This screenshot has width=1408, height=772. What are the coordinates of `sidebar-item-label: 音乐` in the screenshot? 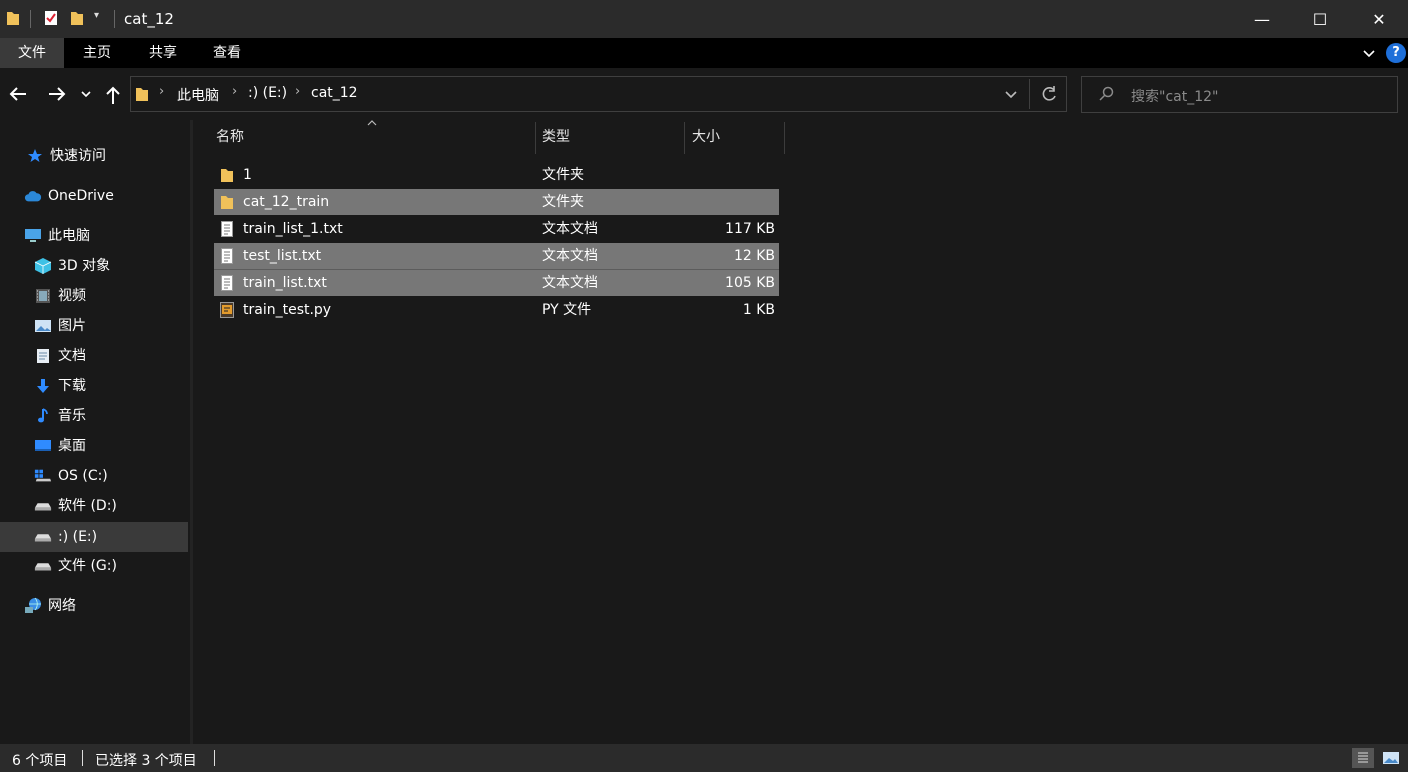 It's located at (72, 416).